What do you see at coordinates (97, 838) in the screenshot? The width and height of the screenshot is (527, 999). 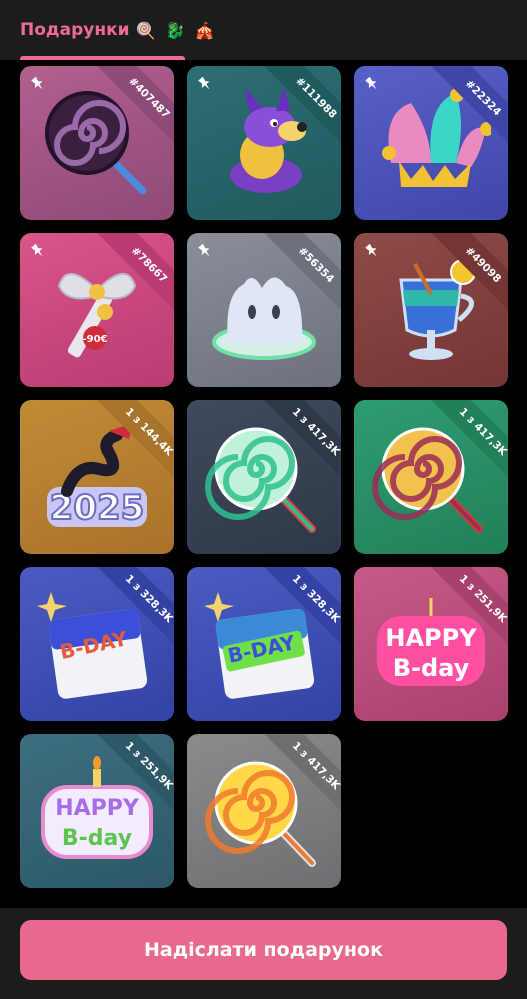 I see `bday-candle-text: B-day` at bounding box center [97, 838].